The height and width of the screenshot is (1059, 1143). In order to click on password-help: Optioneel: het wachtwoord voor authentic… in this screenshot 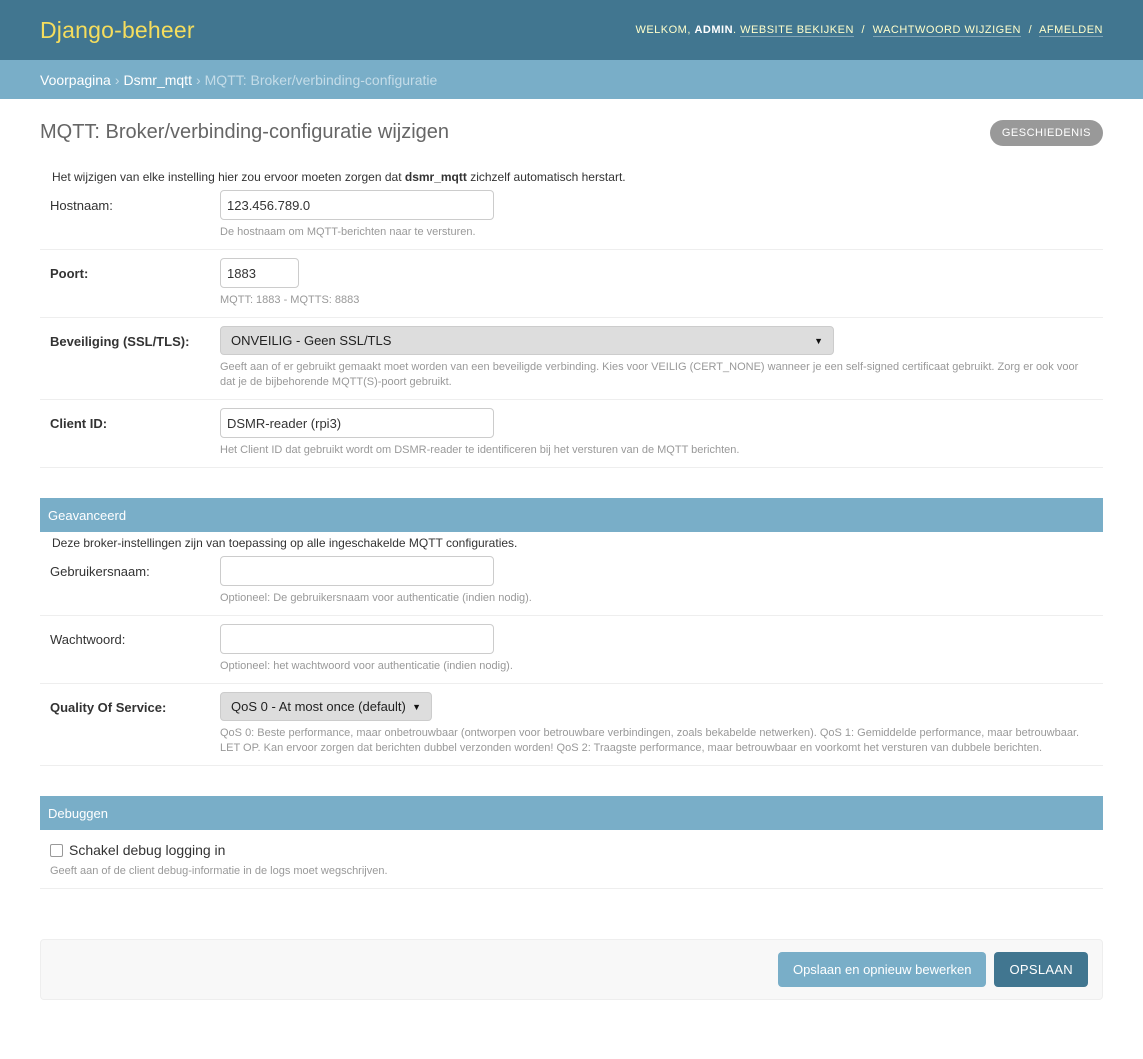, I will do `click(366, 666)`.